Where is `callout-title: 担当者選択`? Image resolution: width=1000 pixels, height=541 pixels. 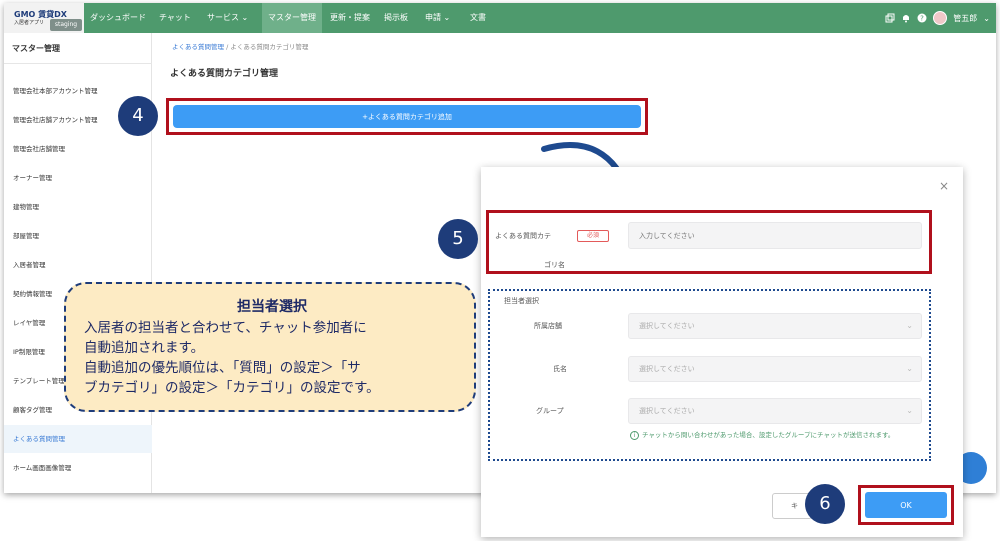
callout-title: 担当者選択 is located at coordinates (272, 307).